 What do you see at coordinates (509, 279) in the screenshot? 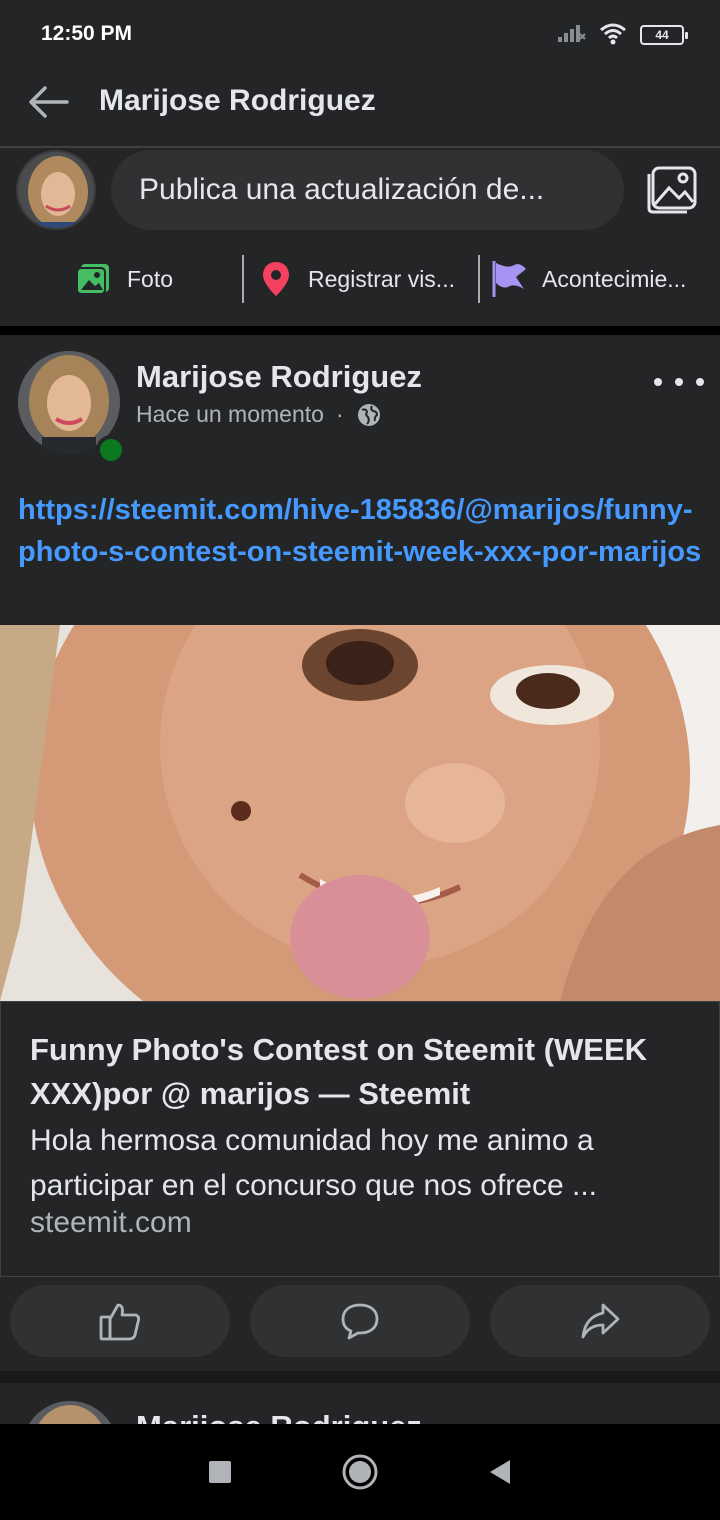
I see `flag-icon` at bounding box center [509, 279].